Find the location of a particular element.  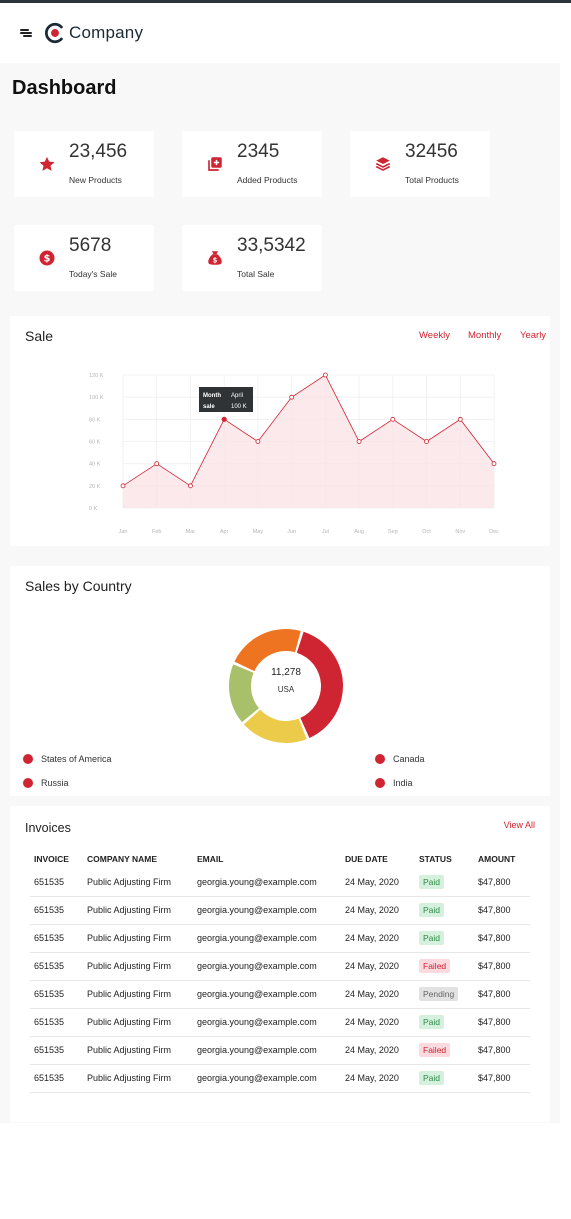

data-point-nov is located at coordinates (460, 419).